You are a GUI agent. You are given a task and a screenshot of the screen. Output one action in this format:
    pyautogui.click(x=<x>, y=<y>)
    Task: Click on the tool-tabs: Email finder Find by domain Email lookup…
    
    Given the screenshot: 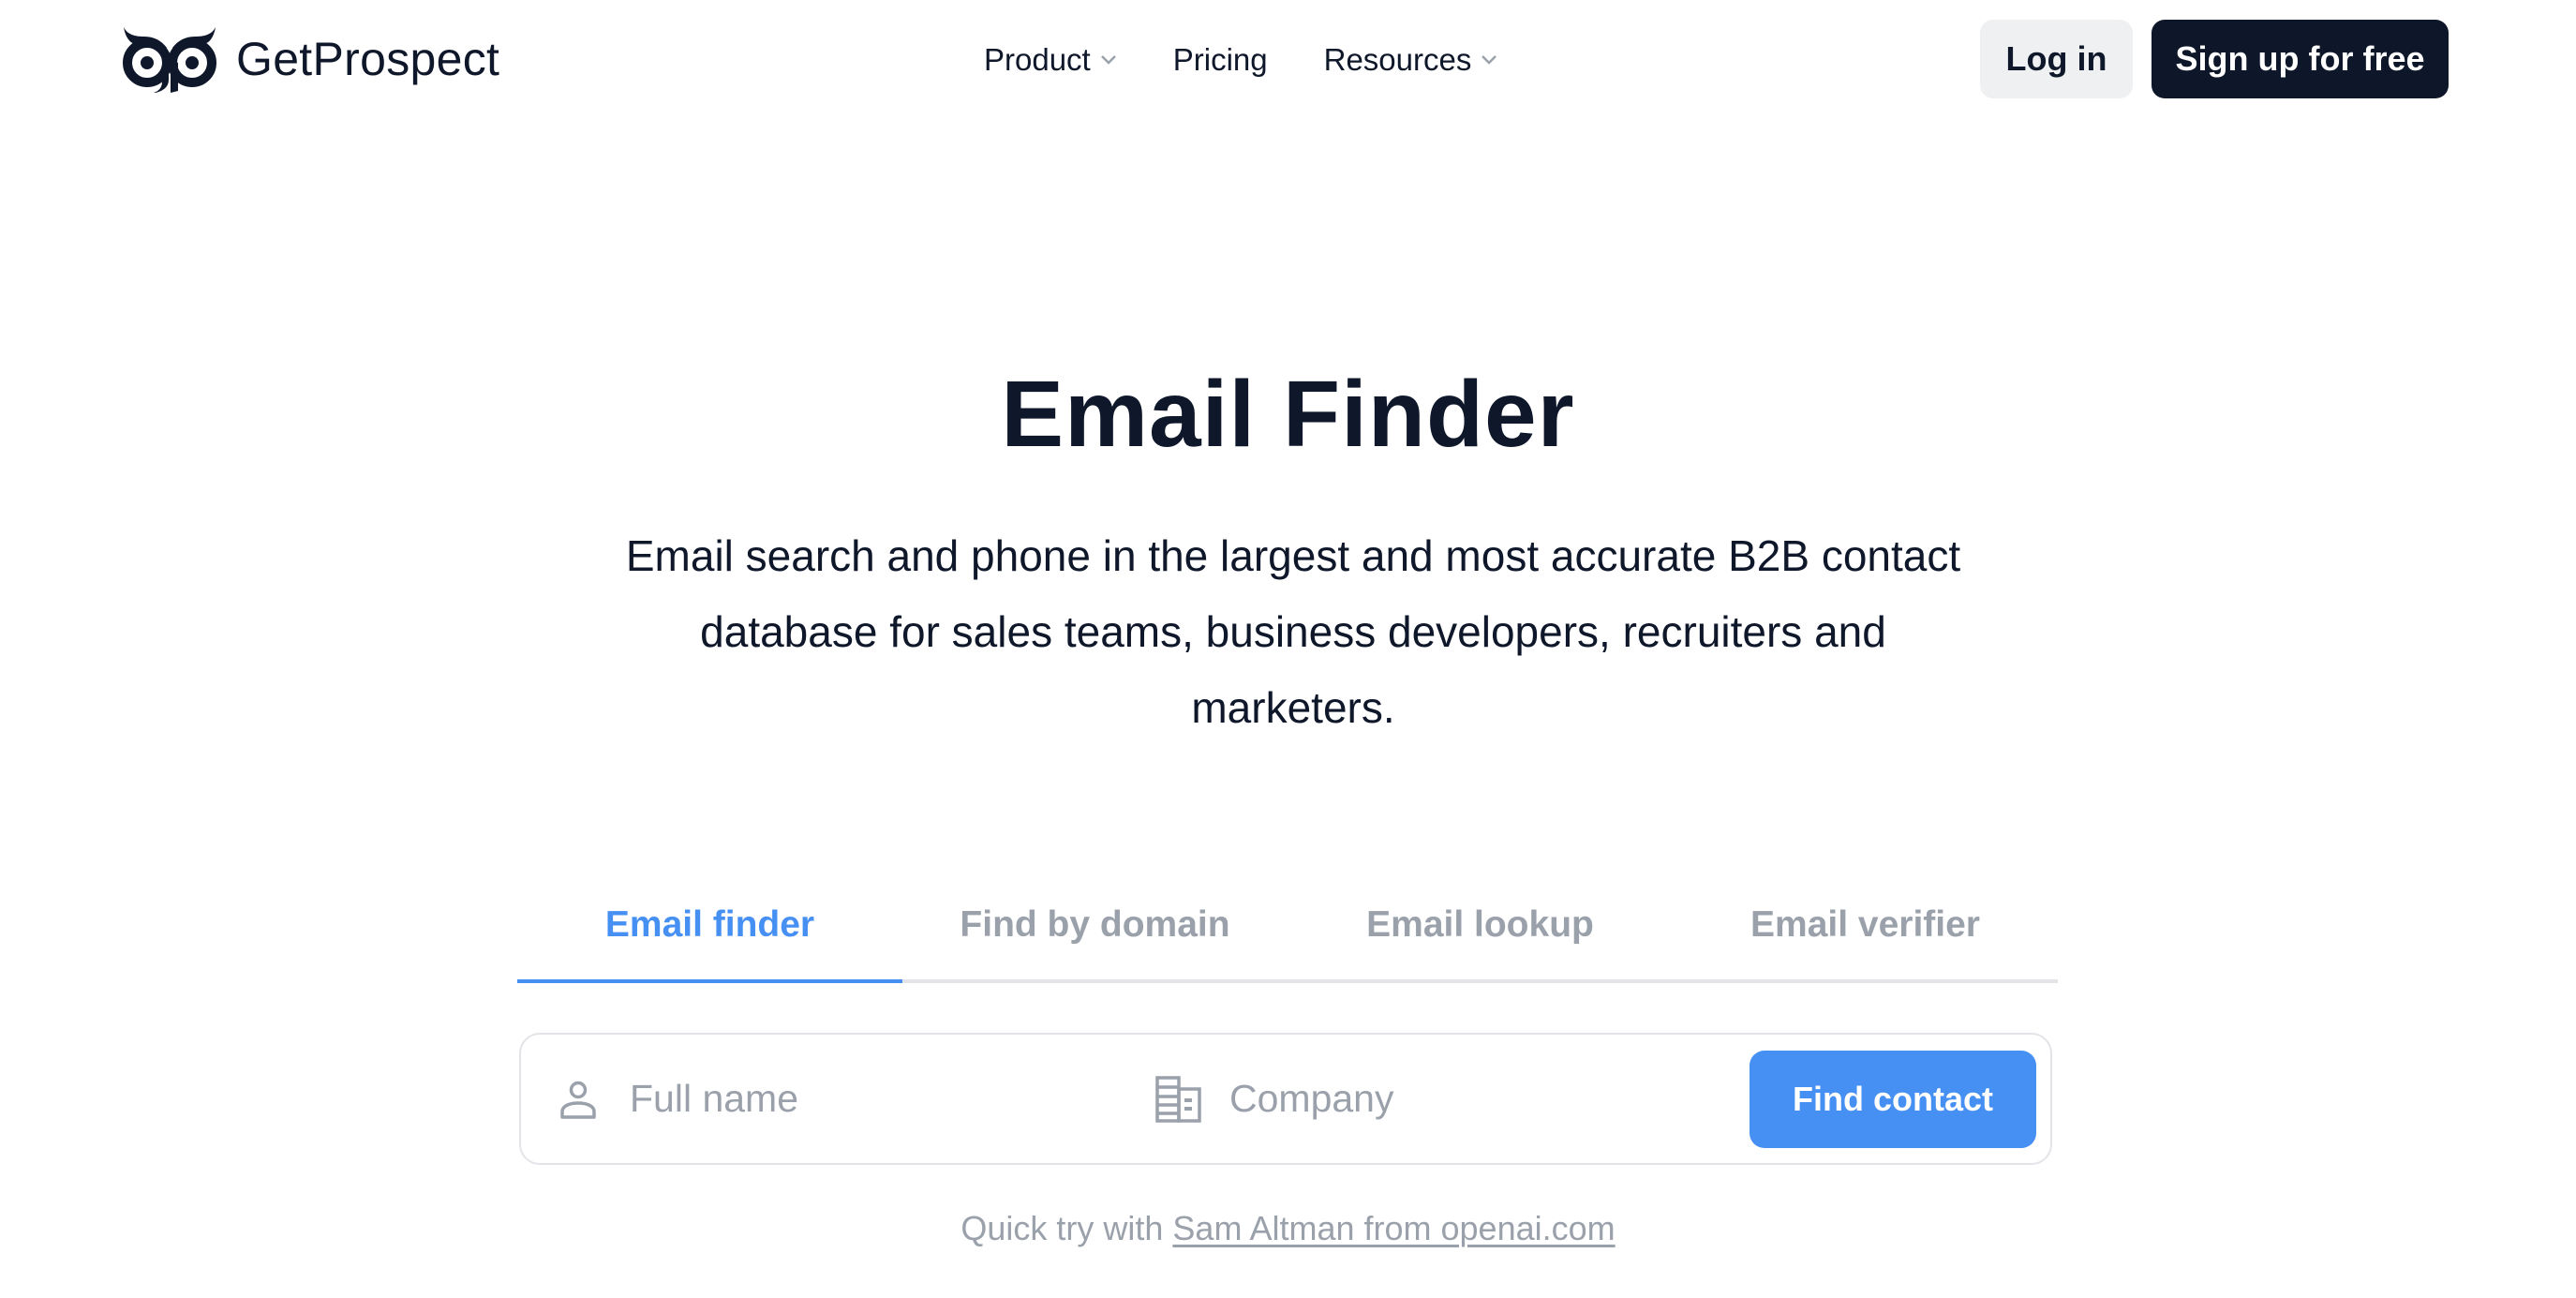 What is the action you would take?
    pyautogui.click(x=1287, y=929)
    